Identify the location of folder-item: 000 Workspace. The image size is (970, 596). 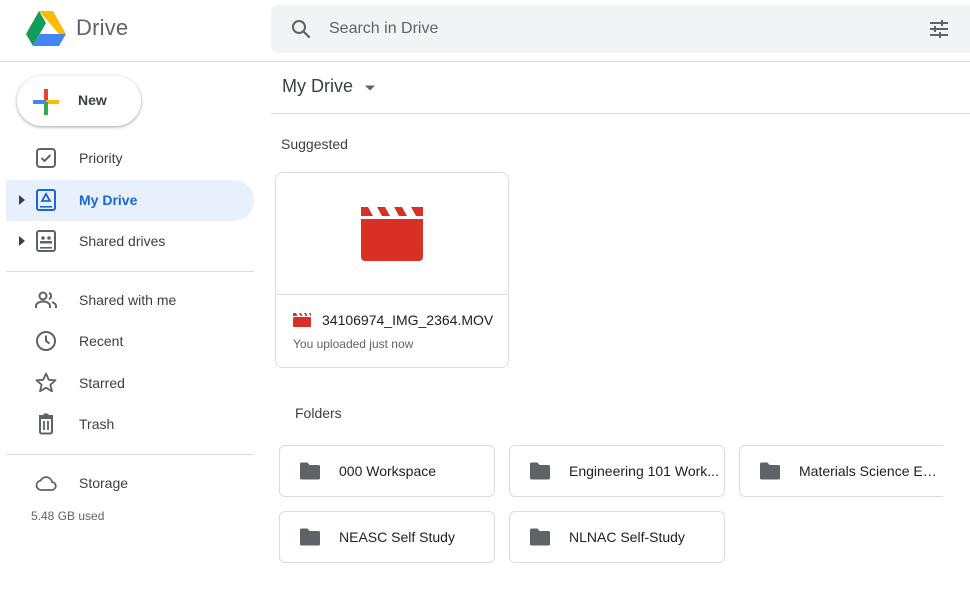
(387, 471).